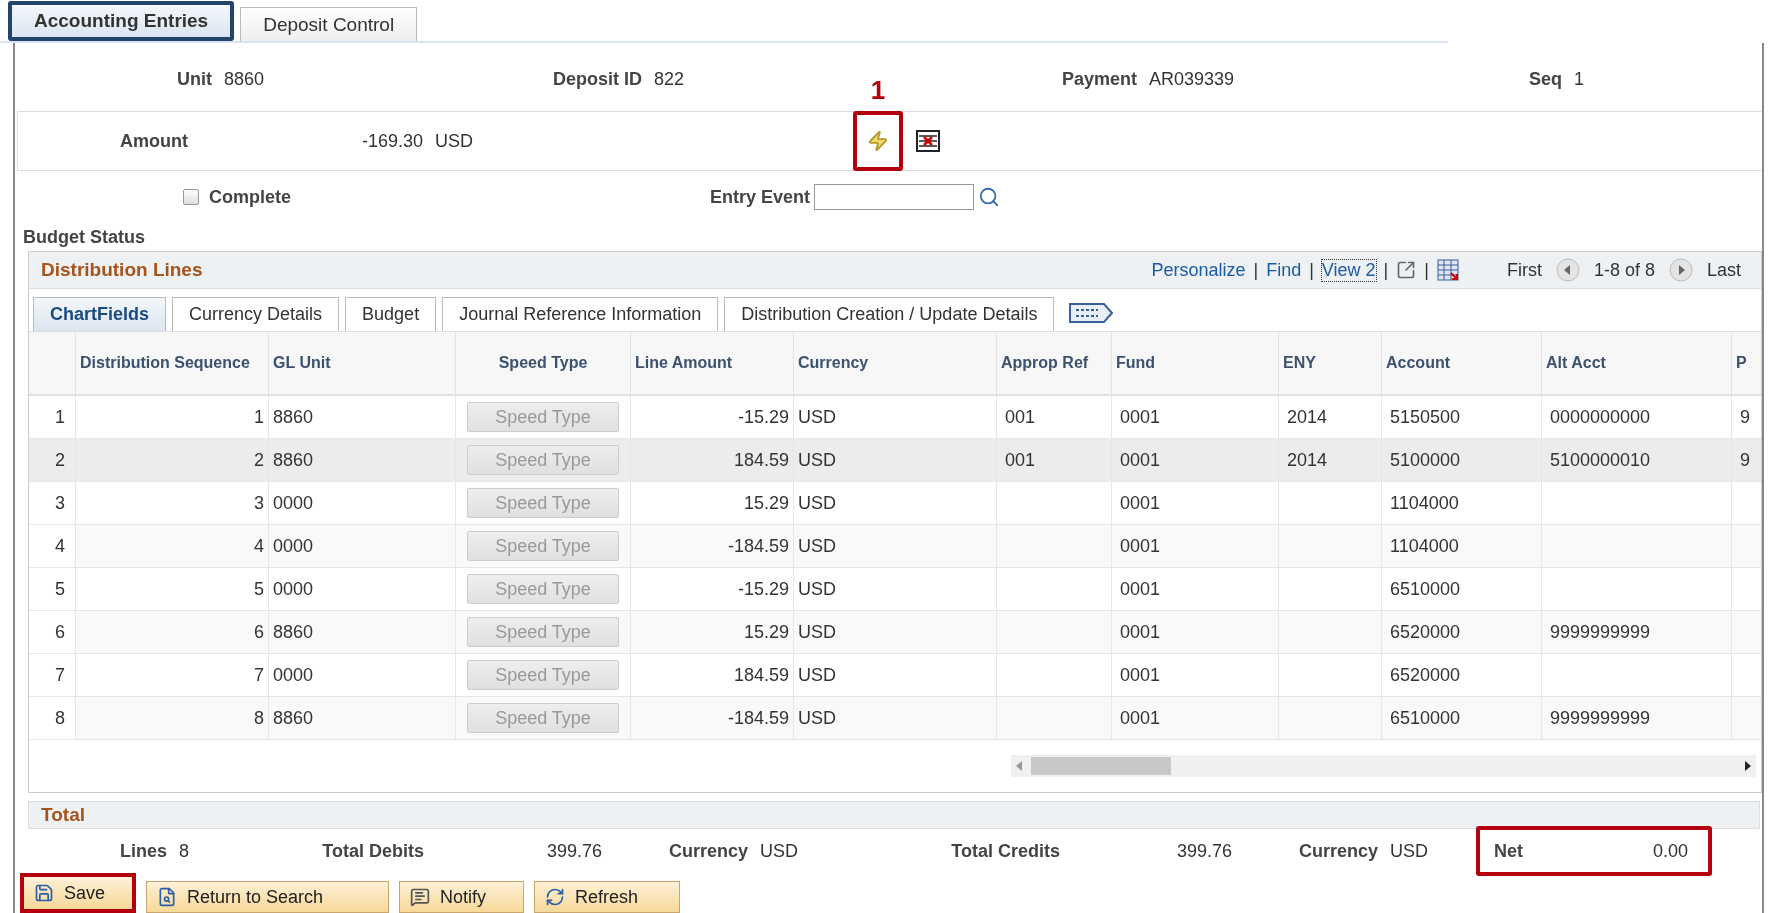  I want to click on next-icon, so click(1680, 270).